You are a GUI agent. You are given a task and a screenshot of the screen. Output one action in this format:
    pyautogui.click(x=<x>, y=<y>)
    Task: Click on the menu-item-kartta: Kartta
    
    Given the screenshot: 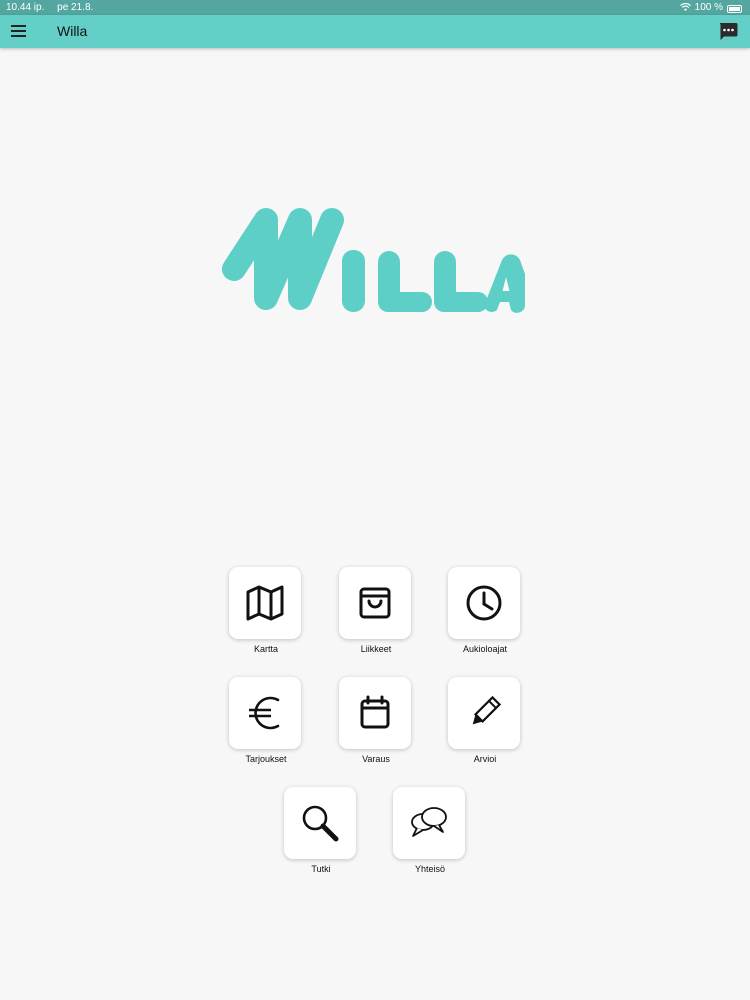 What is the action you would take?
    pyautogui.click(x=266, y=611)
    